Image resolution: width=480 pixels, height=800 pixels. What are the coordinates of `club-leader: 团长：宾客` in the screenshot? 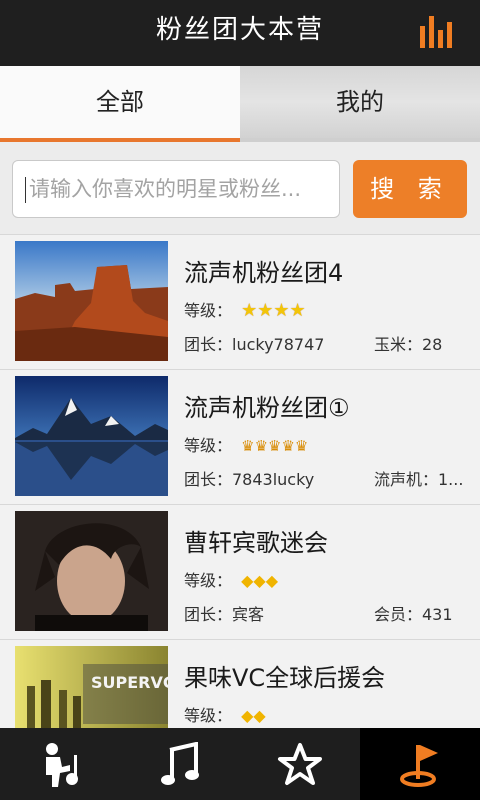 It's located at (224, 614).